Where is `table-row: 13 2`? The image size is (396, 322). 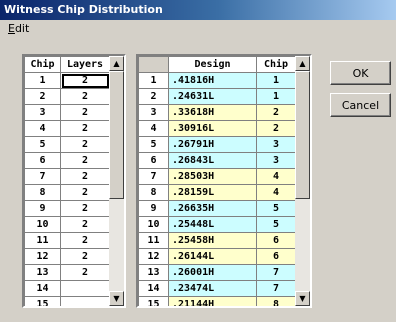 table-row: 13 2 is located at coordinates (67, 272).